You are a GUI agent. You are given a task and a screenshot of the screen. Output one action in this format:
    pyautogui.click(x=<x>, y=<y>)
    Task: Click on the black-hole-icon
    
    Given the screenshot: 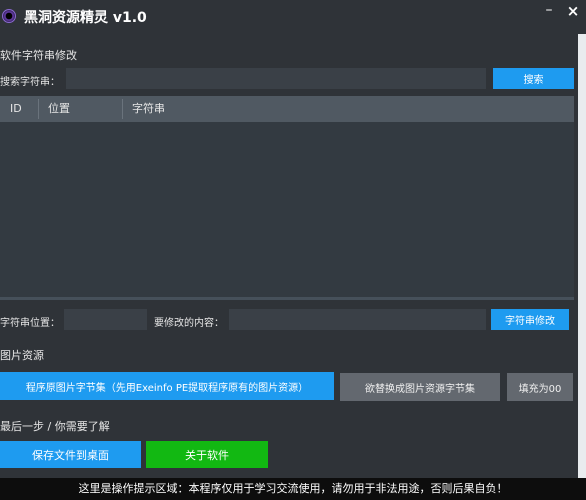 What is the action you would take?
    pyautogui.click(x=9, y=16)
    